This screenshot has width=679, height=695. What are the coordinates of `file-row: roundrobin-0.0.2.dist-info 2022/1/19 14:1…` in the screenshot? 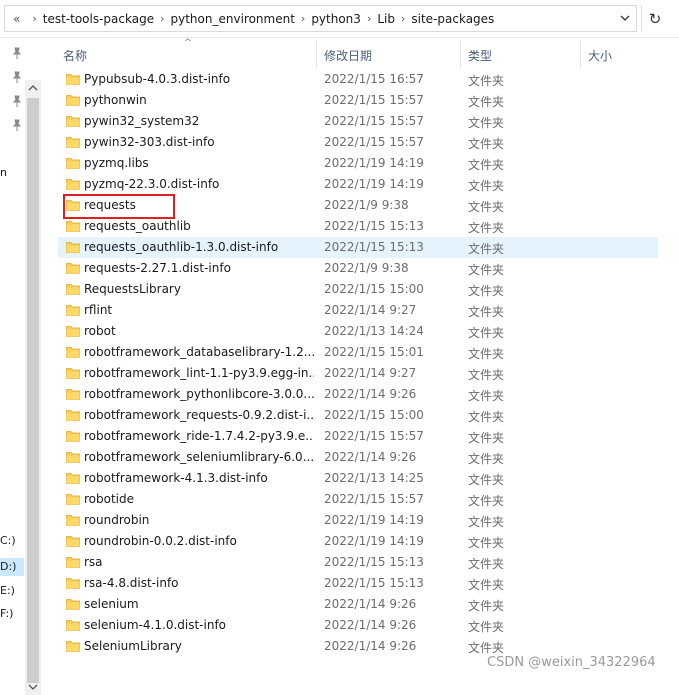 It's located at (358, 541).